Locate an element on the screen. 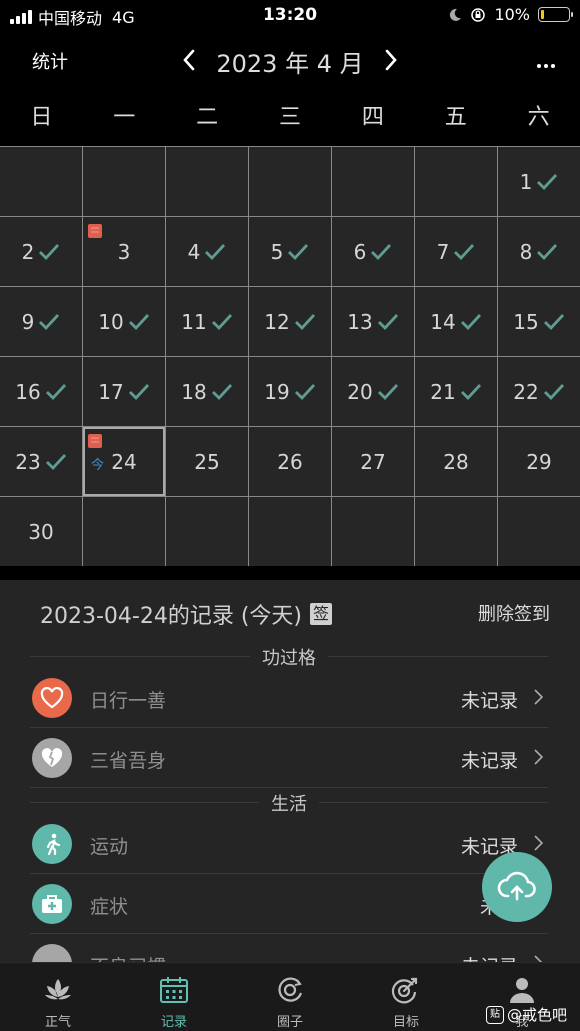 The height and width of the screenshot is (1031, 580). day-number: 26 is located at coordinates (290, 461).